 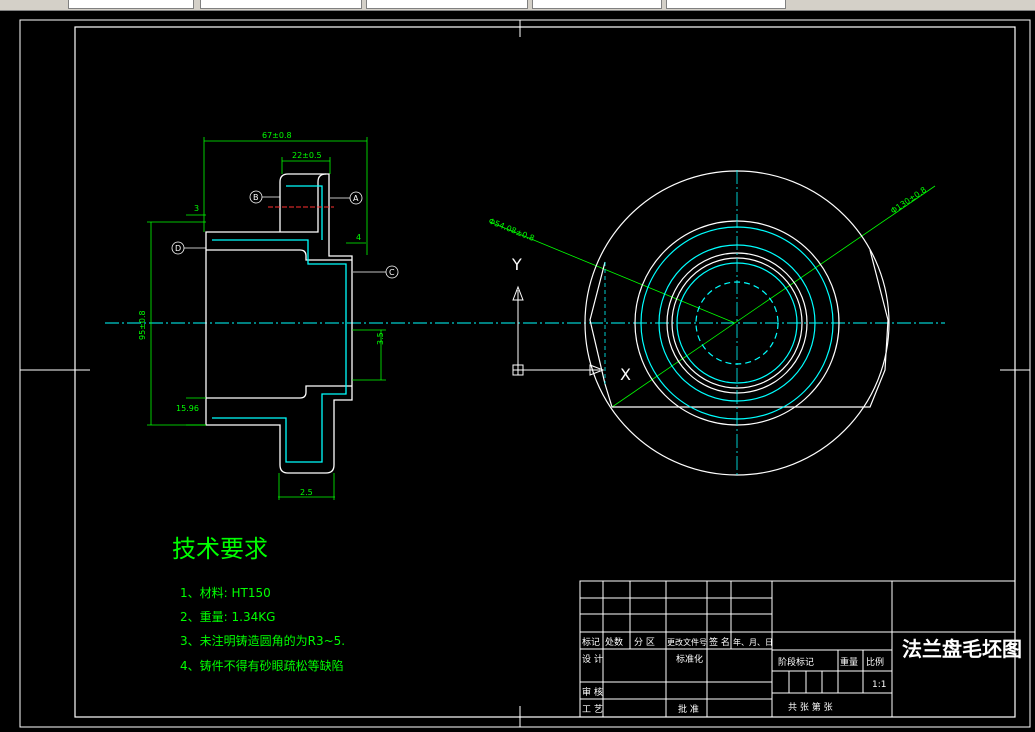 I want to click on section-inner-bot, so click(x=279, y=392).